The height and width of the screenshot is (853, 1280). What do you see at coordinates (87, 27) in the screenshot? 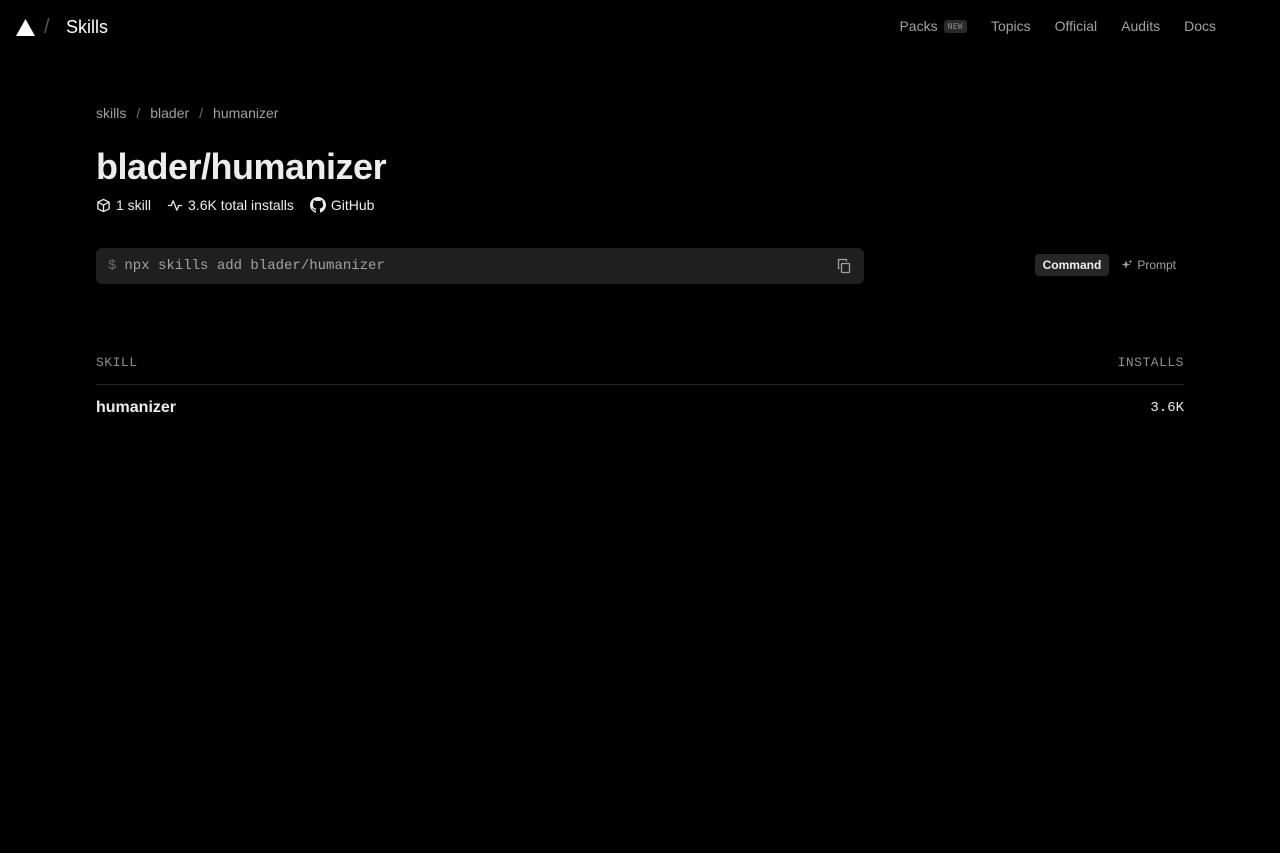
I see `brand-link: Skills` at bounding box center [87, 27].